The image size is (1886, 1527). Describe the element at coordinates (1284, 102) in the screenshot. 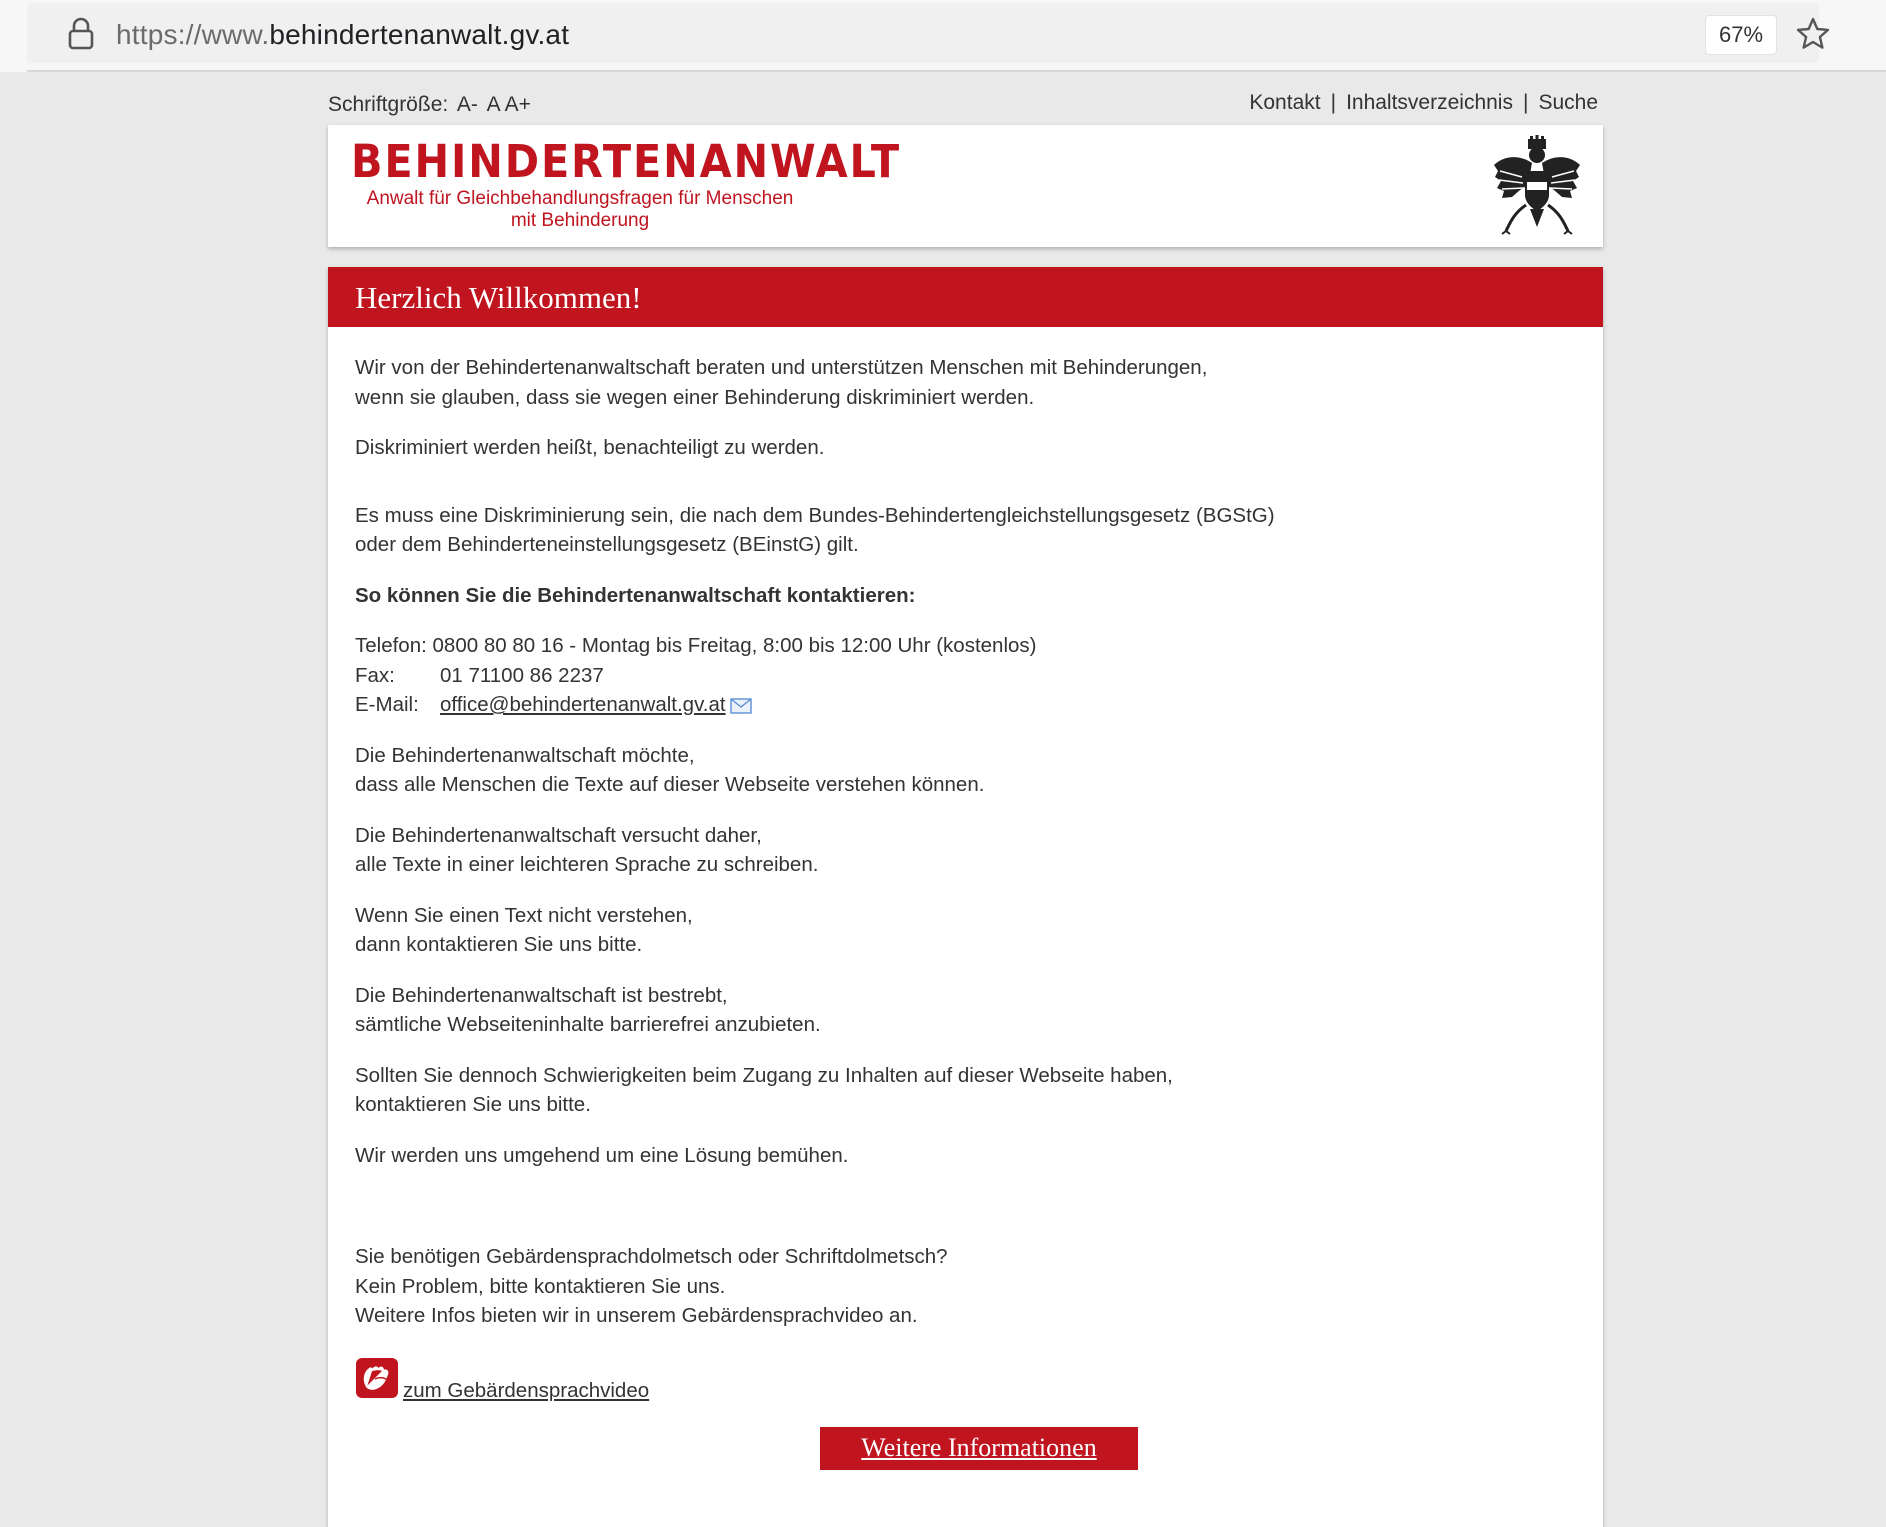

I see `link-kontakt: Kontakt` at that location.